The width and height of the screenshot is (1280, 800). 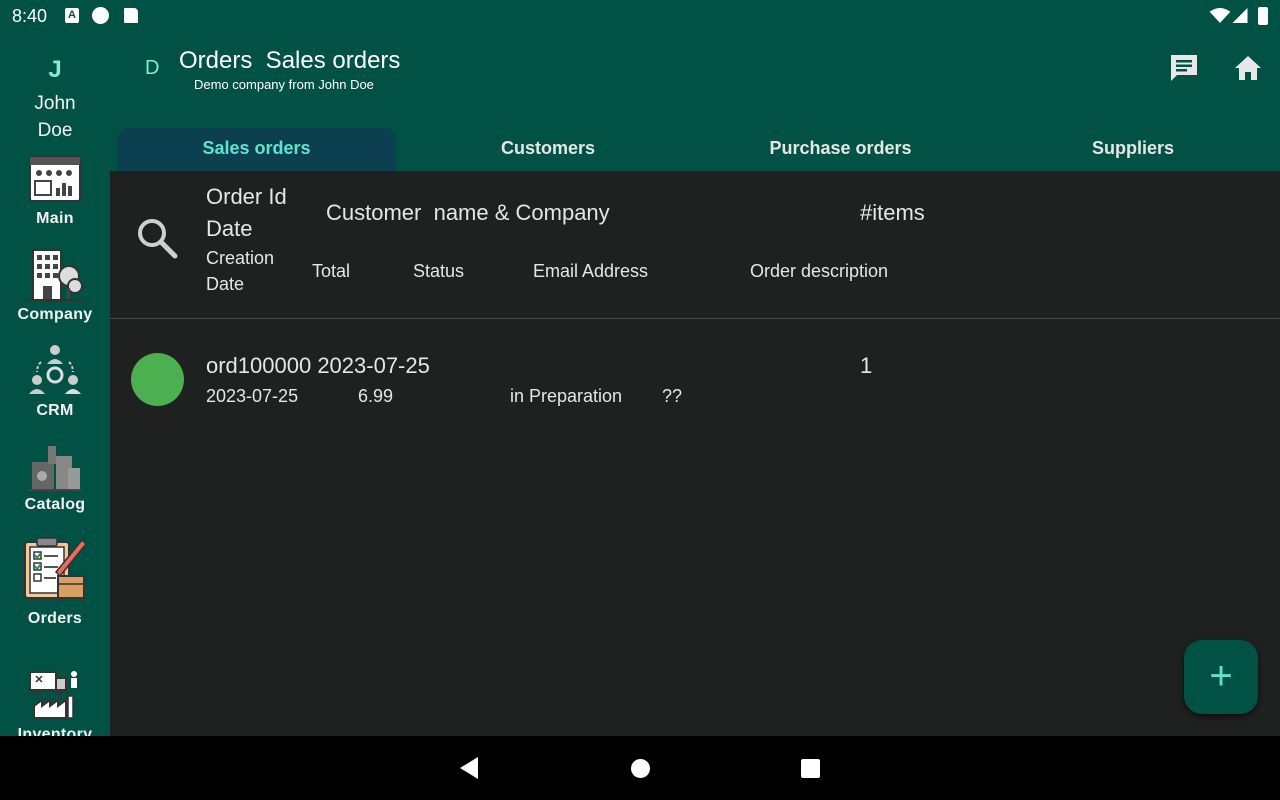 What do you see at coordinates (1240, 15) in the screenshot?
I see `cell-signal-icon` at bounding box center [1240, 15].